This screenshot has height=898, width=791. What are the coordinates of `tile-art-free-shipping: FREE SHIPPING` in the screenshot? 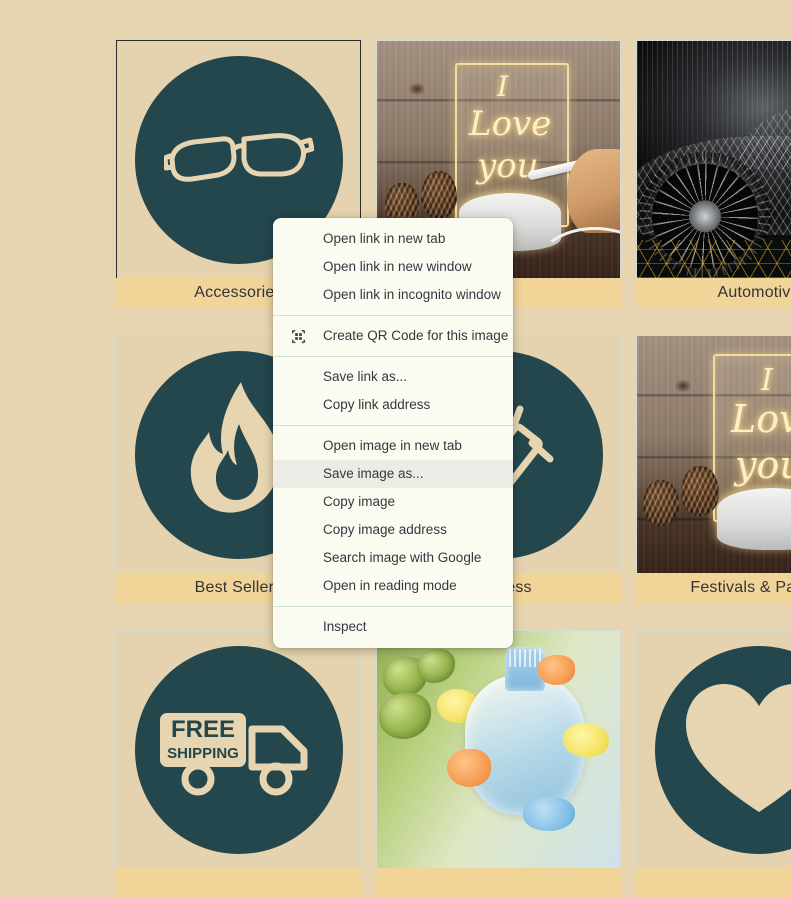 It's located at (238, 749).